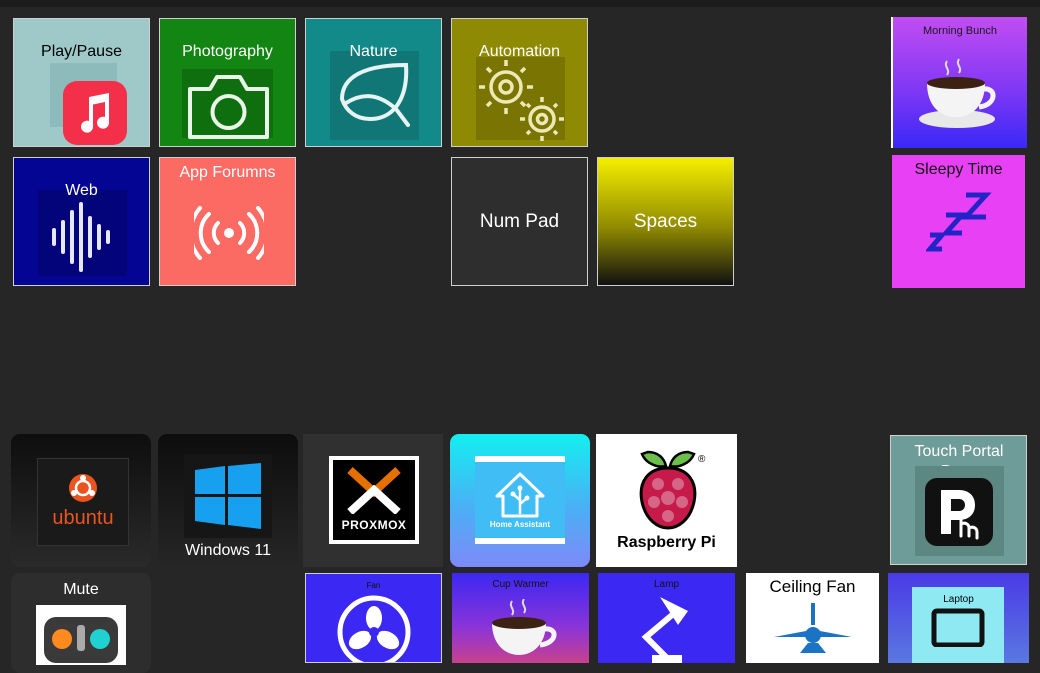 The width and height of the screenshot is (1040, 673). I want to click on touch-portal-docs-button: Touch Portal Docs, so click(958, 500).